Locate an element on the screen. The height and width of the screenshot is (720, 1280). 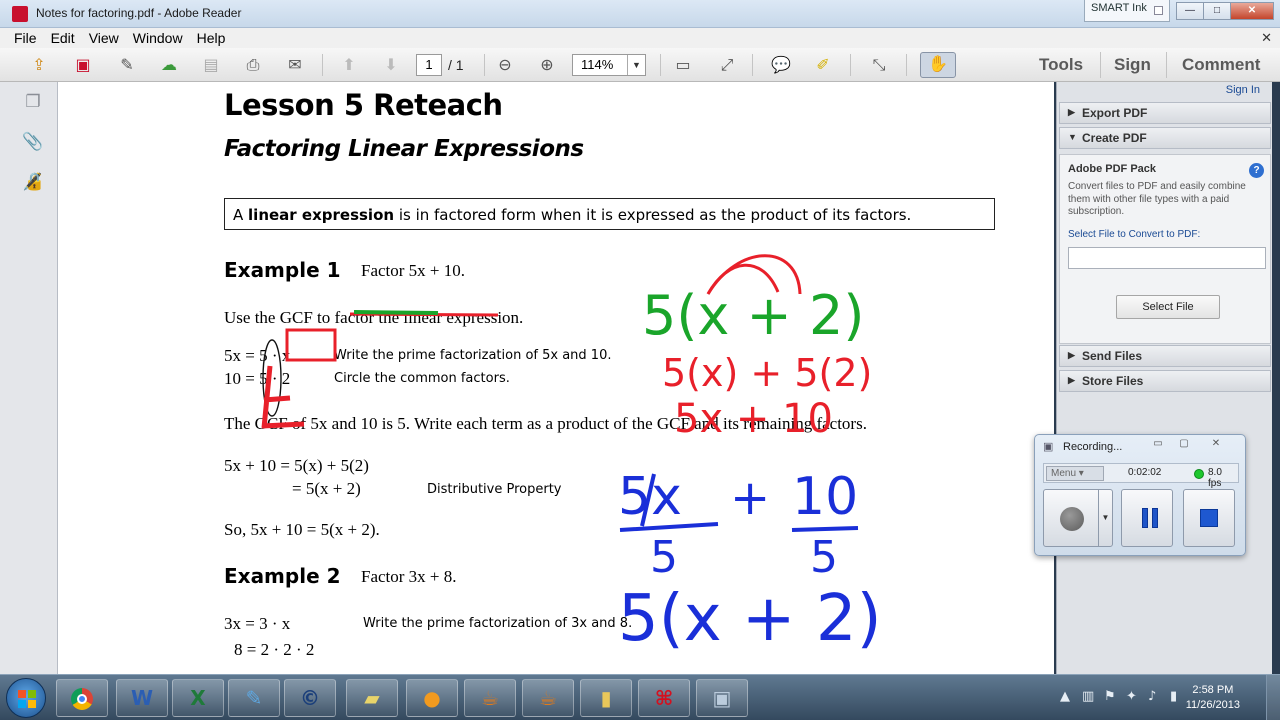
ink-red-line2: 5x + 10 is located at coordinates (753, 419).